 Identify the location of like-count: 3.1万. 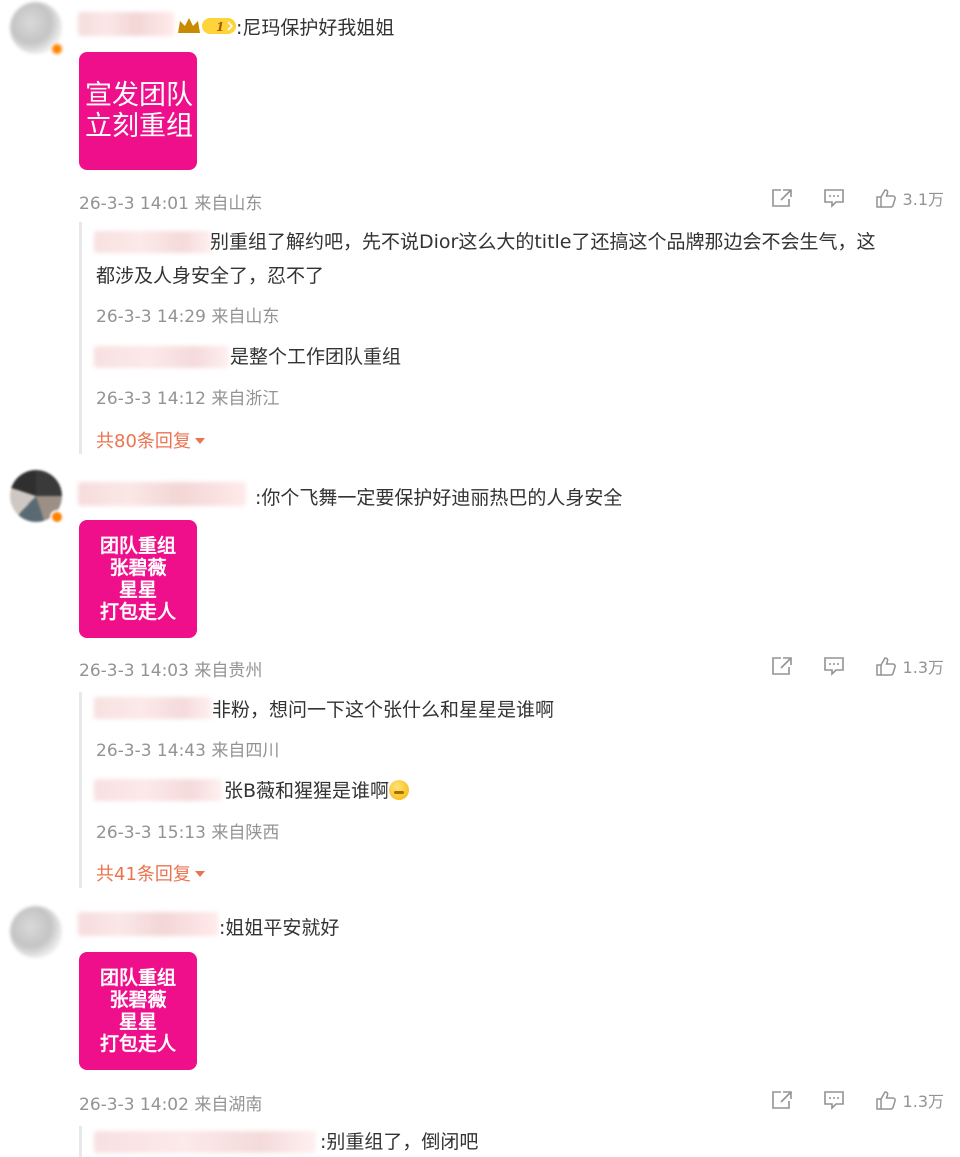
(923, 199).